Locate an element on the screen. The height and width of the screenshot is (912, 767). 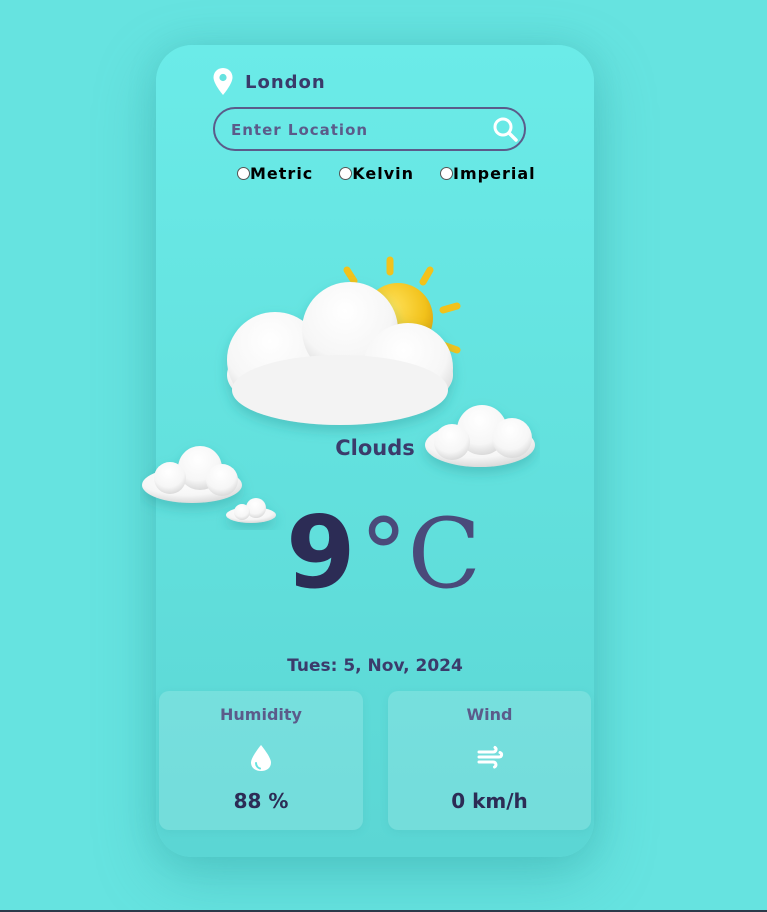
wind-value: 0 km/h is located at coordinates (489, 801).